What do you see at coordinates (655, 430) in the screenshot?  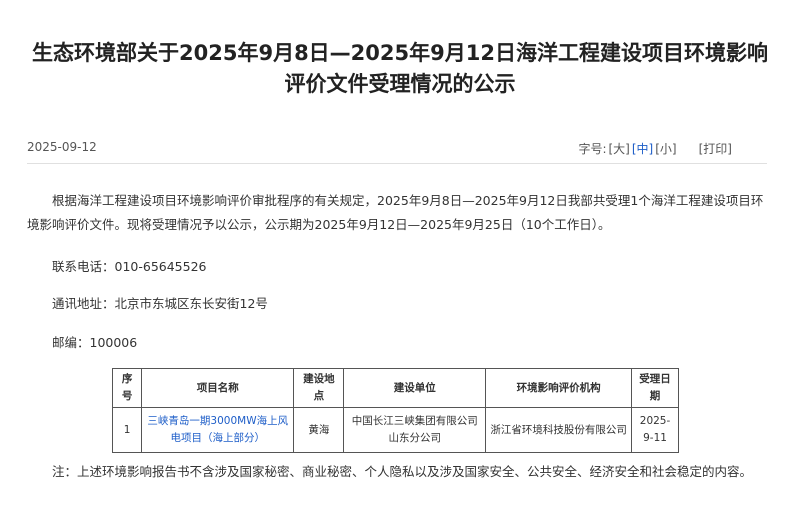 I see `cell-accept-date: 2025-9-11` at bounding box center [655, 430].